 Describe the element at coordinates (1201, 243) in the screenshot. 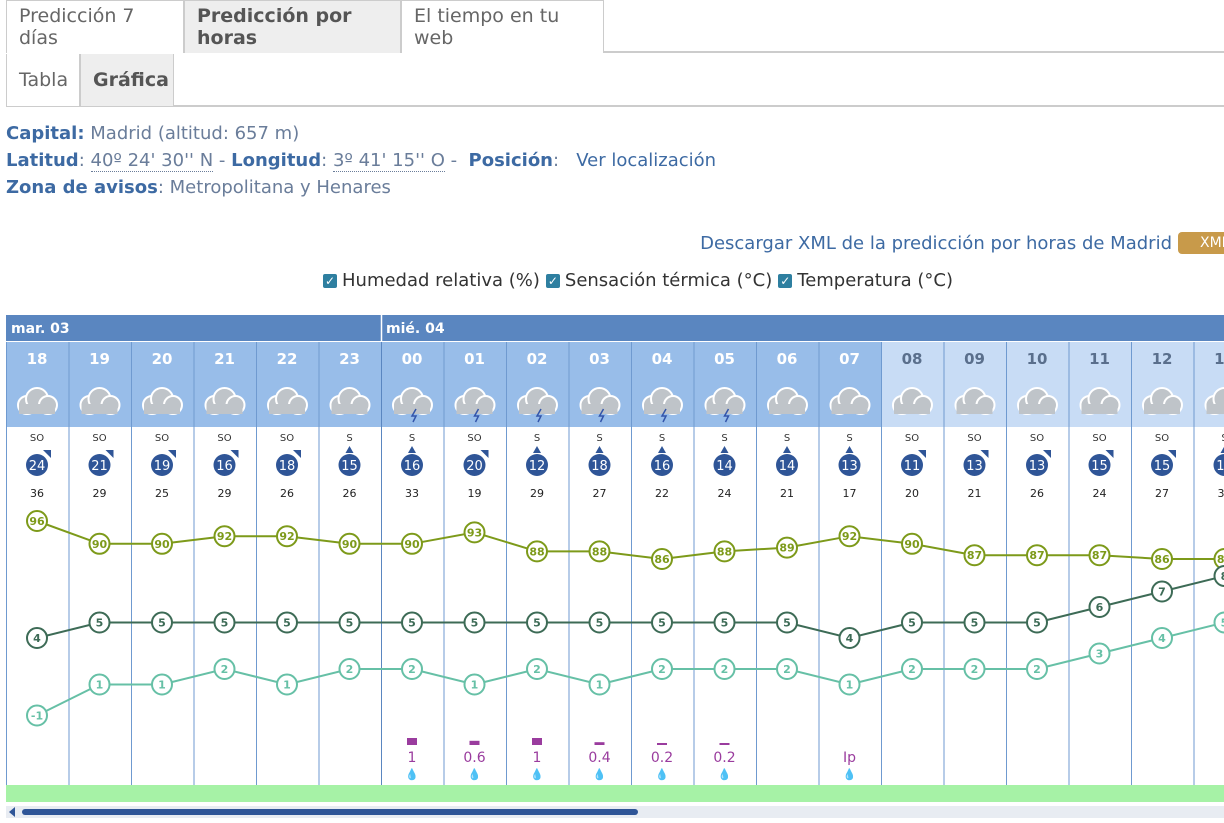

I see `xml-button: XML` at that location.